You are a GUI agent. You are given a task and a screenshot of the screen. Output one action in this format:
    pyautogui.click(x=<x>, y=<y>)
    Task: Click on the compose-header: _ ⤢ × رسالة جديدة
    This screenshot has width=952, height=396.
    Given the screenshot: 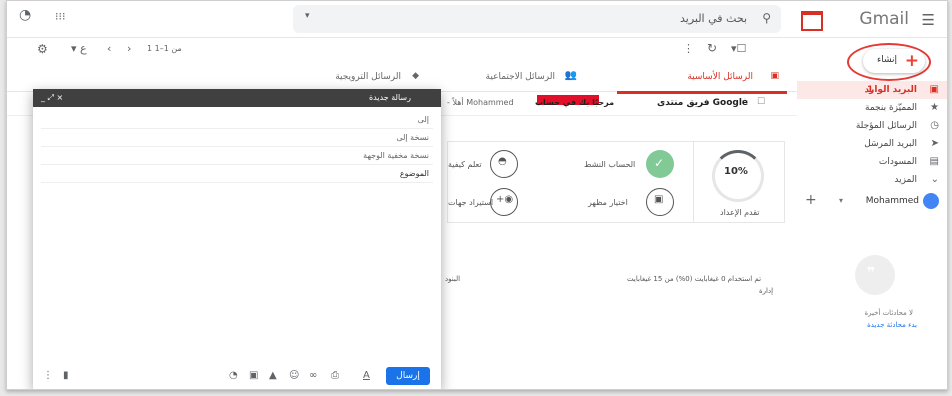 What is the action you would take?
    pyautogui.click(x=237, y=98)
    